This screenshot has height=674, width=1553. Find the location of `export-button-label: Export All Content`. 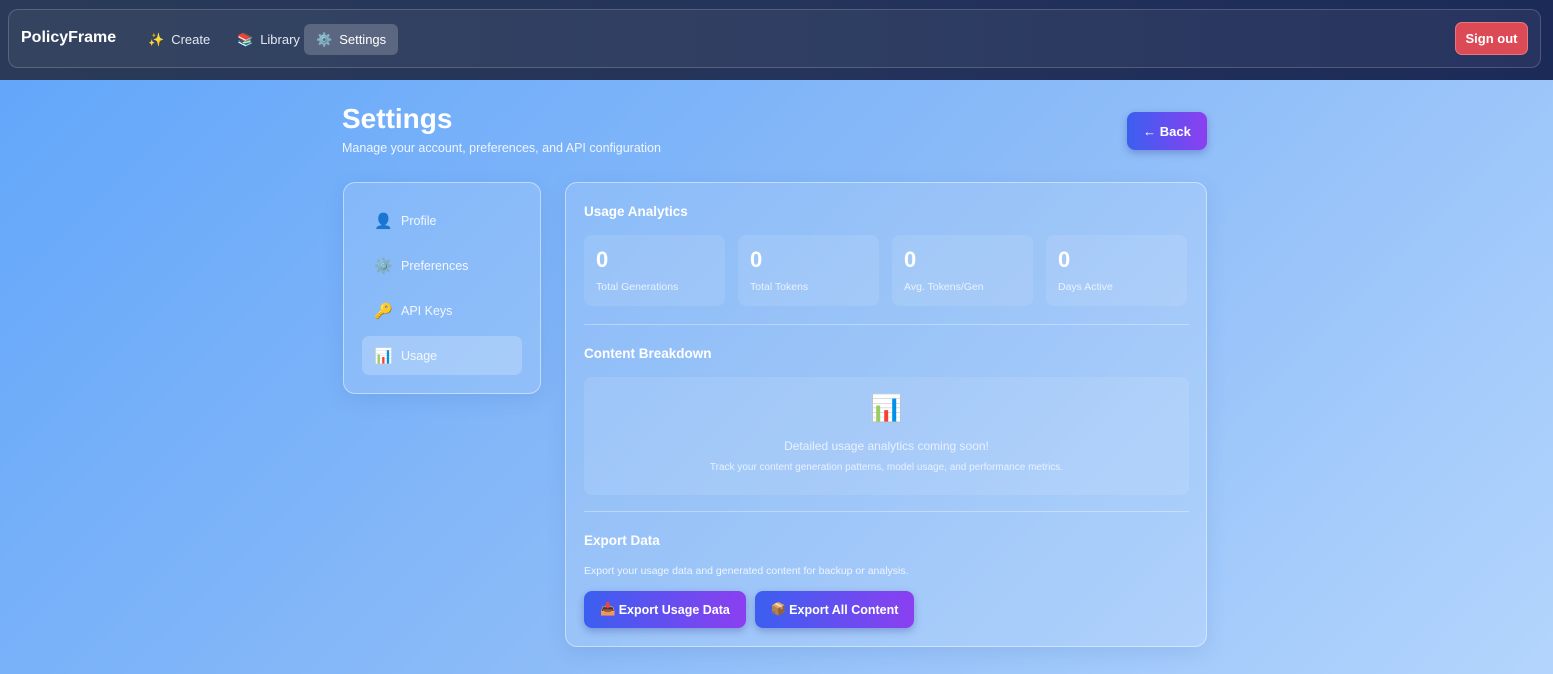

export-button-label: Export All Content is located at coordinates (844, 609).